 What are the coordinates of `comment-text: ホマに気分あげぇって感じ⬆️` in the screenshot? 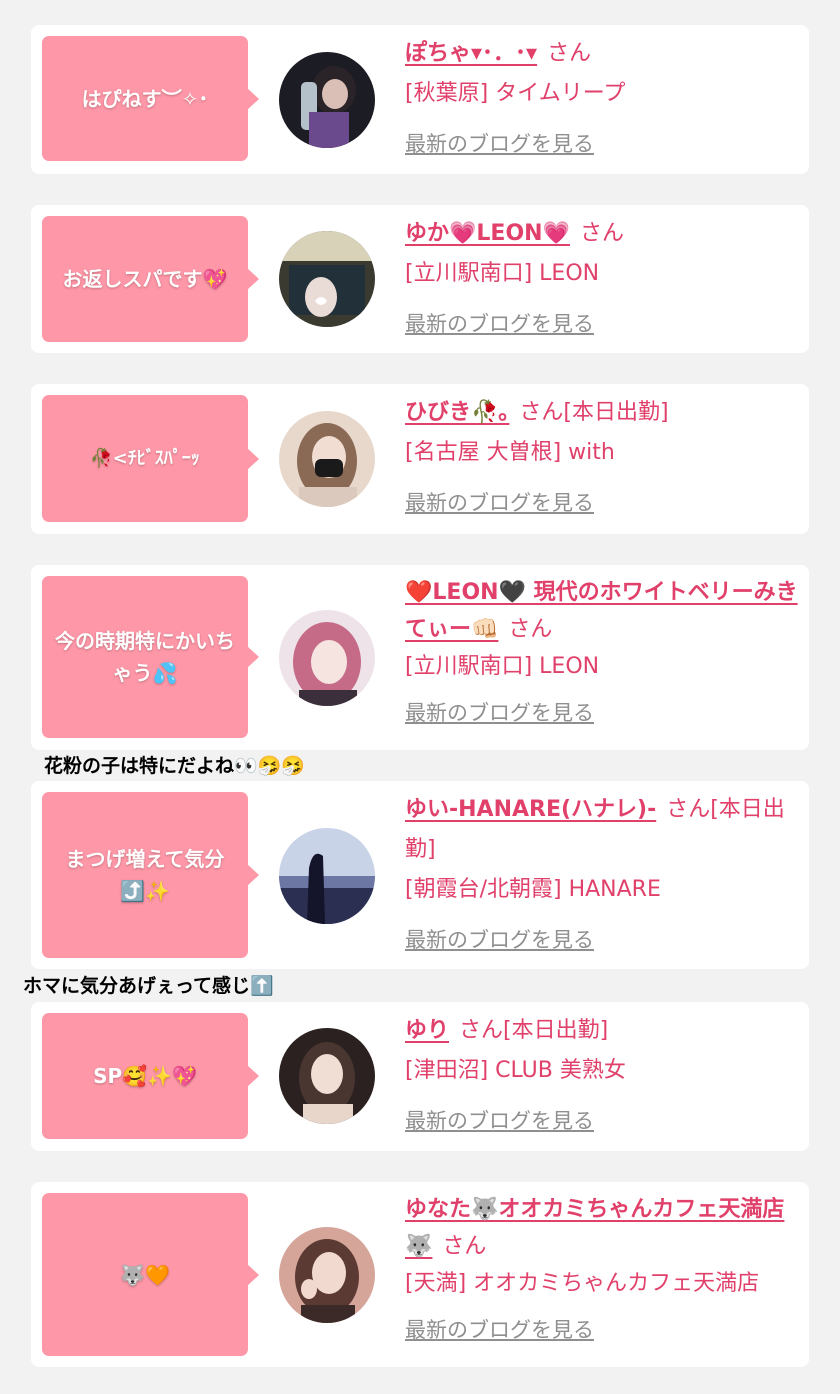 It's located at (148, 986).